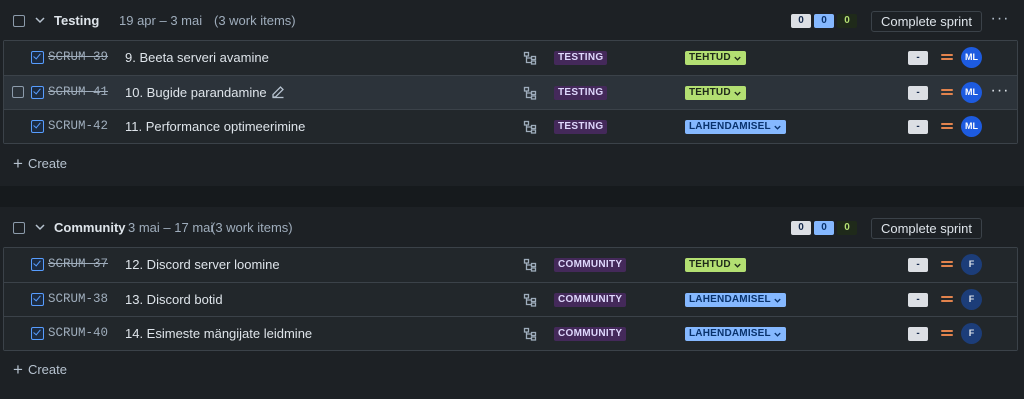  Describe the element at coordinates (171, 227) in the screenshot. I see `sprint-dates: 3 mai – 17 mai` at that location.